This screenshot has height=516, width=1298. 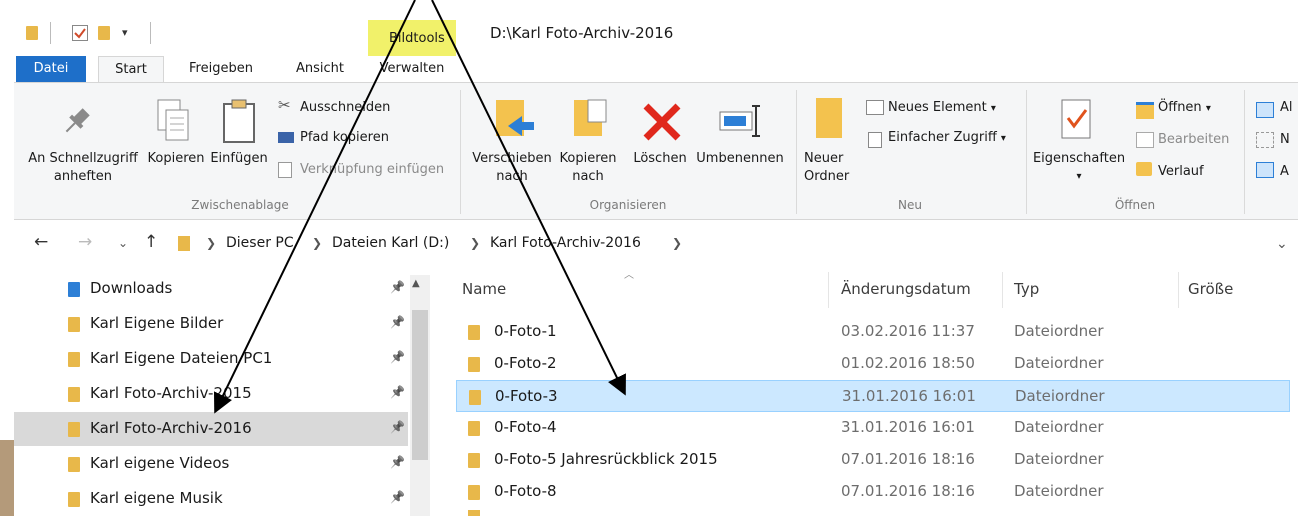 I want to click on annotation-arrow-left, so click(x=314, y=207).